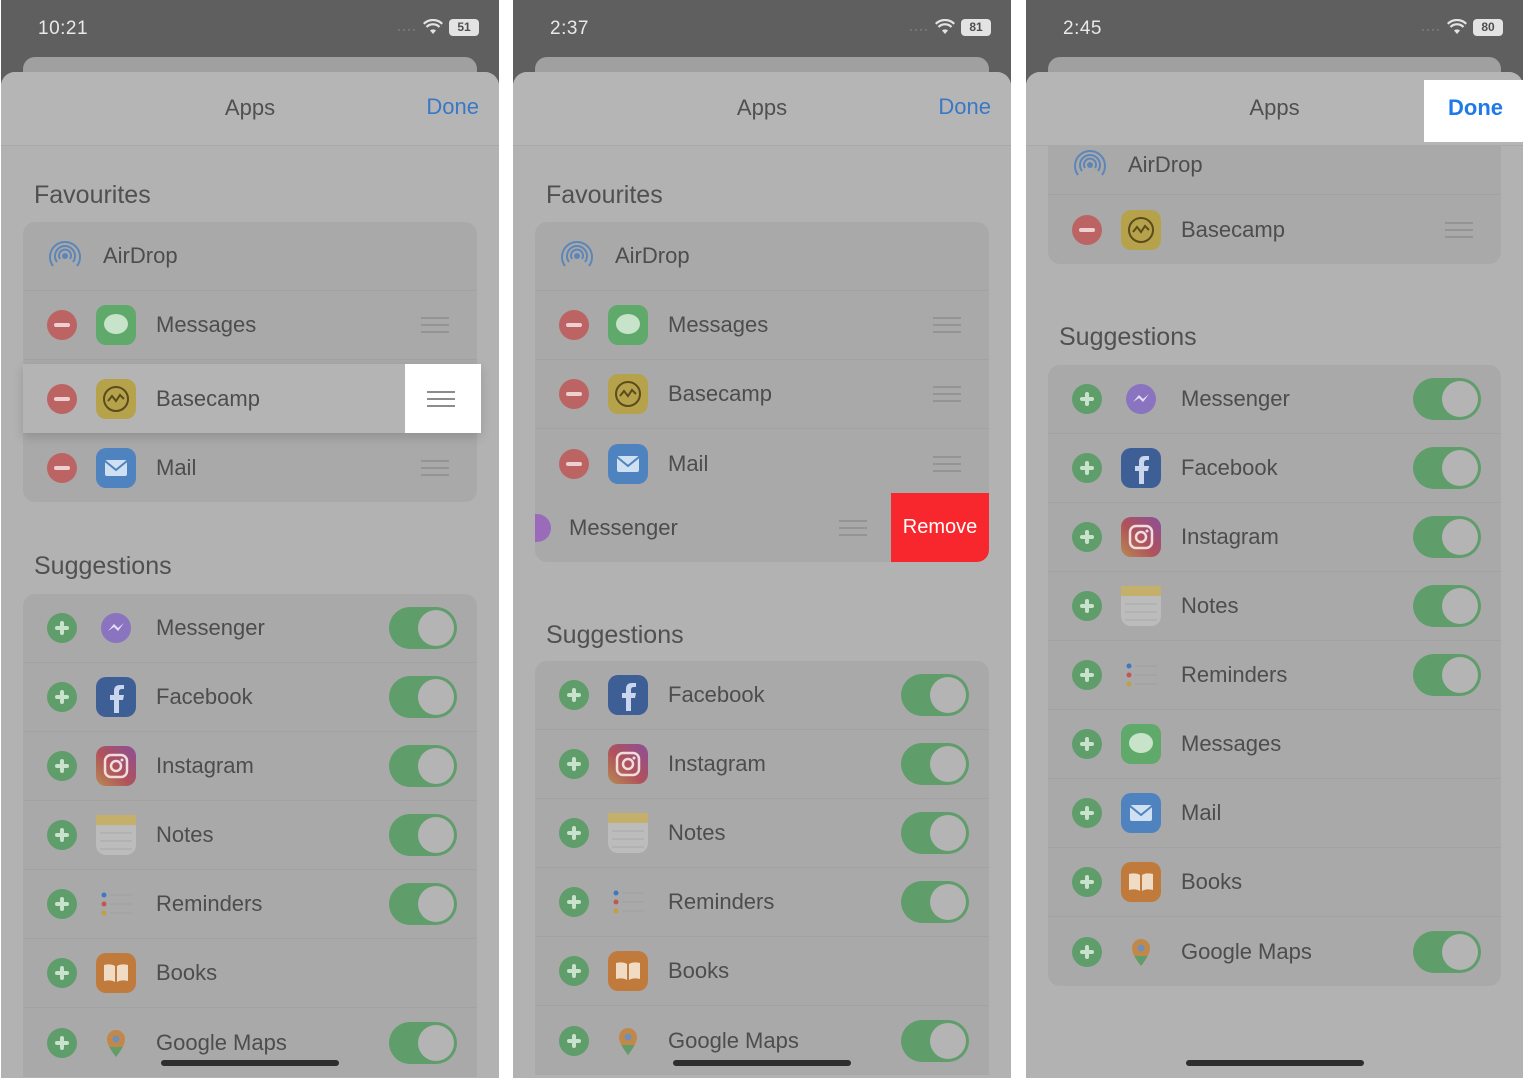 This screenshot has height=1078, width=1524. What do you see at coordinates (250, 1042) in the screenshot?
I see `list-item: Google Maps` at bounding box center [250, 1042].